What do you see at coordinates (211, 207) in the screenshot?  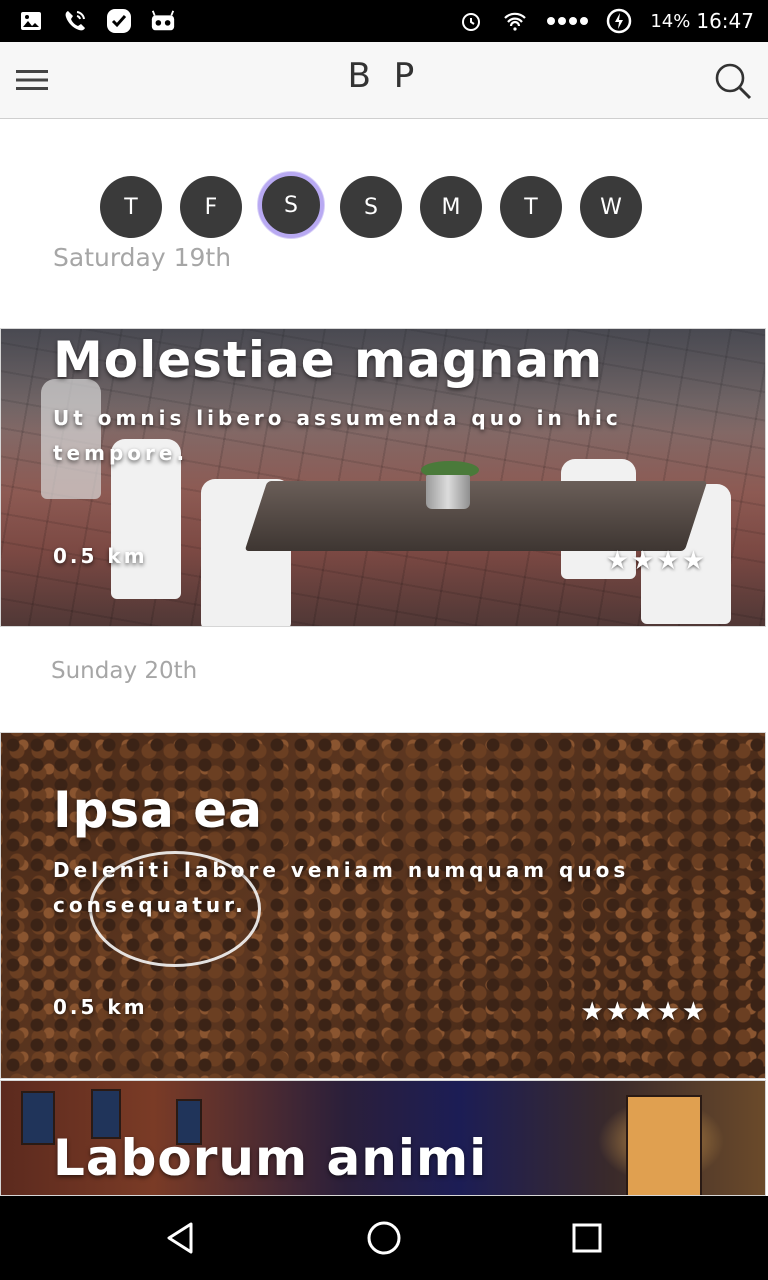 I see `day-button: F` at bounding box center [211, 207].